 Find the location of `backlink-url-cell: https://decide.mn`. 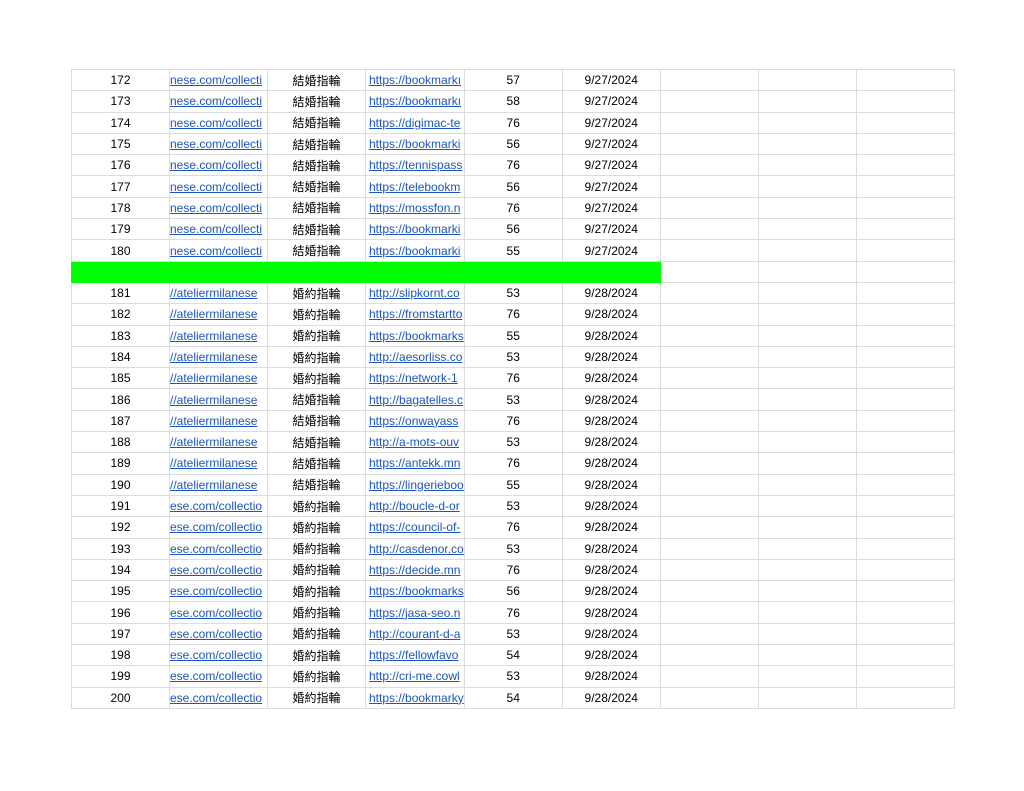

backlink-url-cell: https://decide.mn is located at coordinates (415, 570).